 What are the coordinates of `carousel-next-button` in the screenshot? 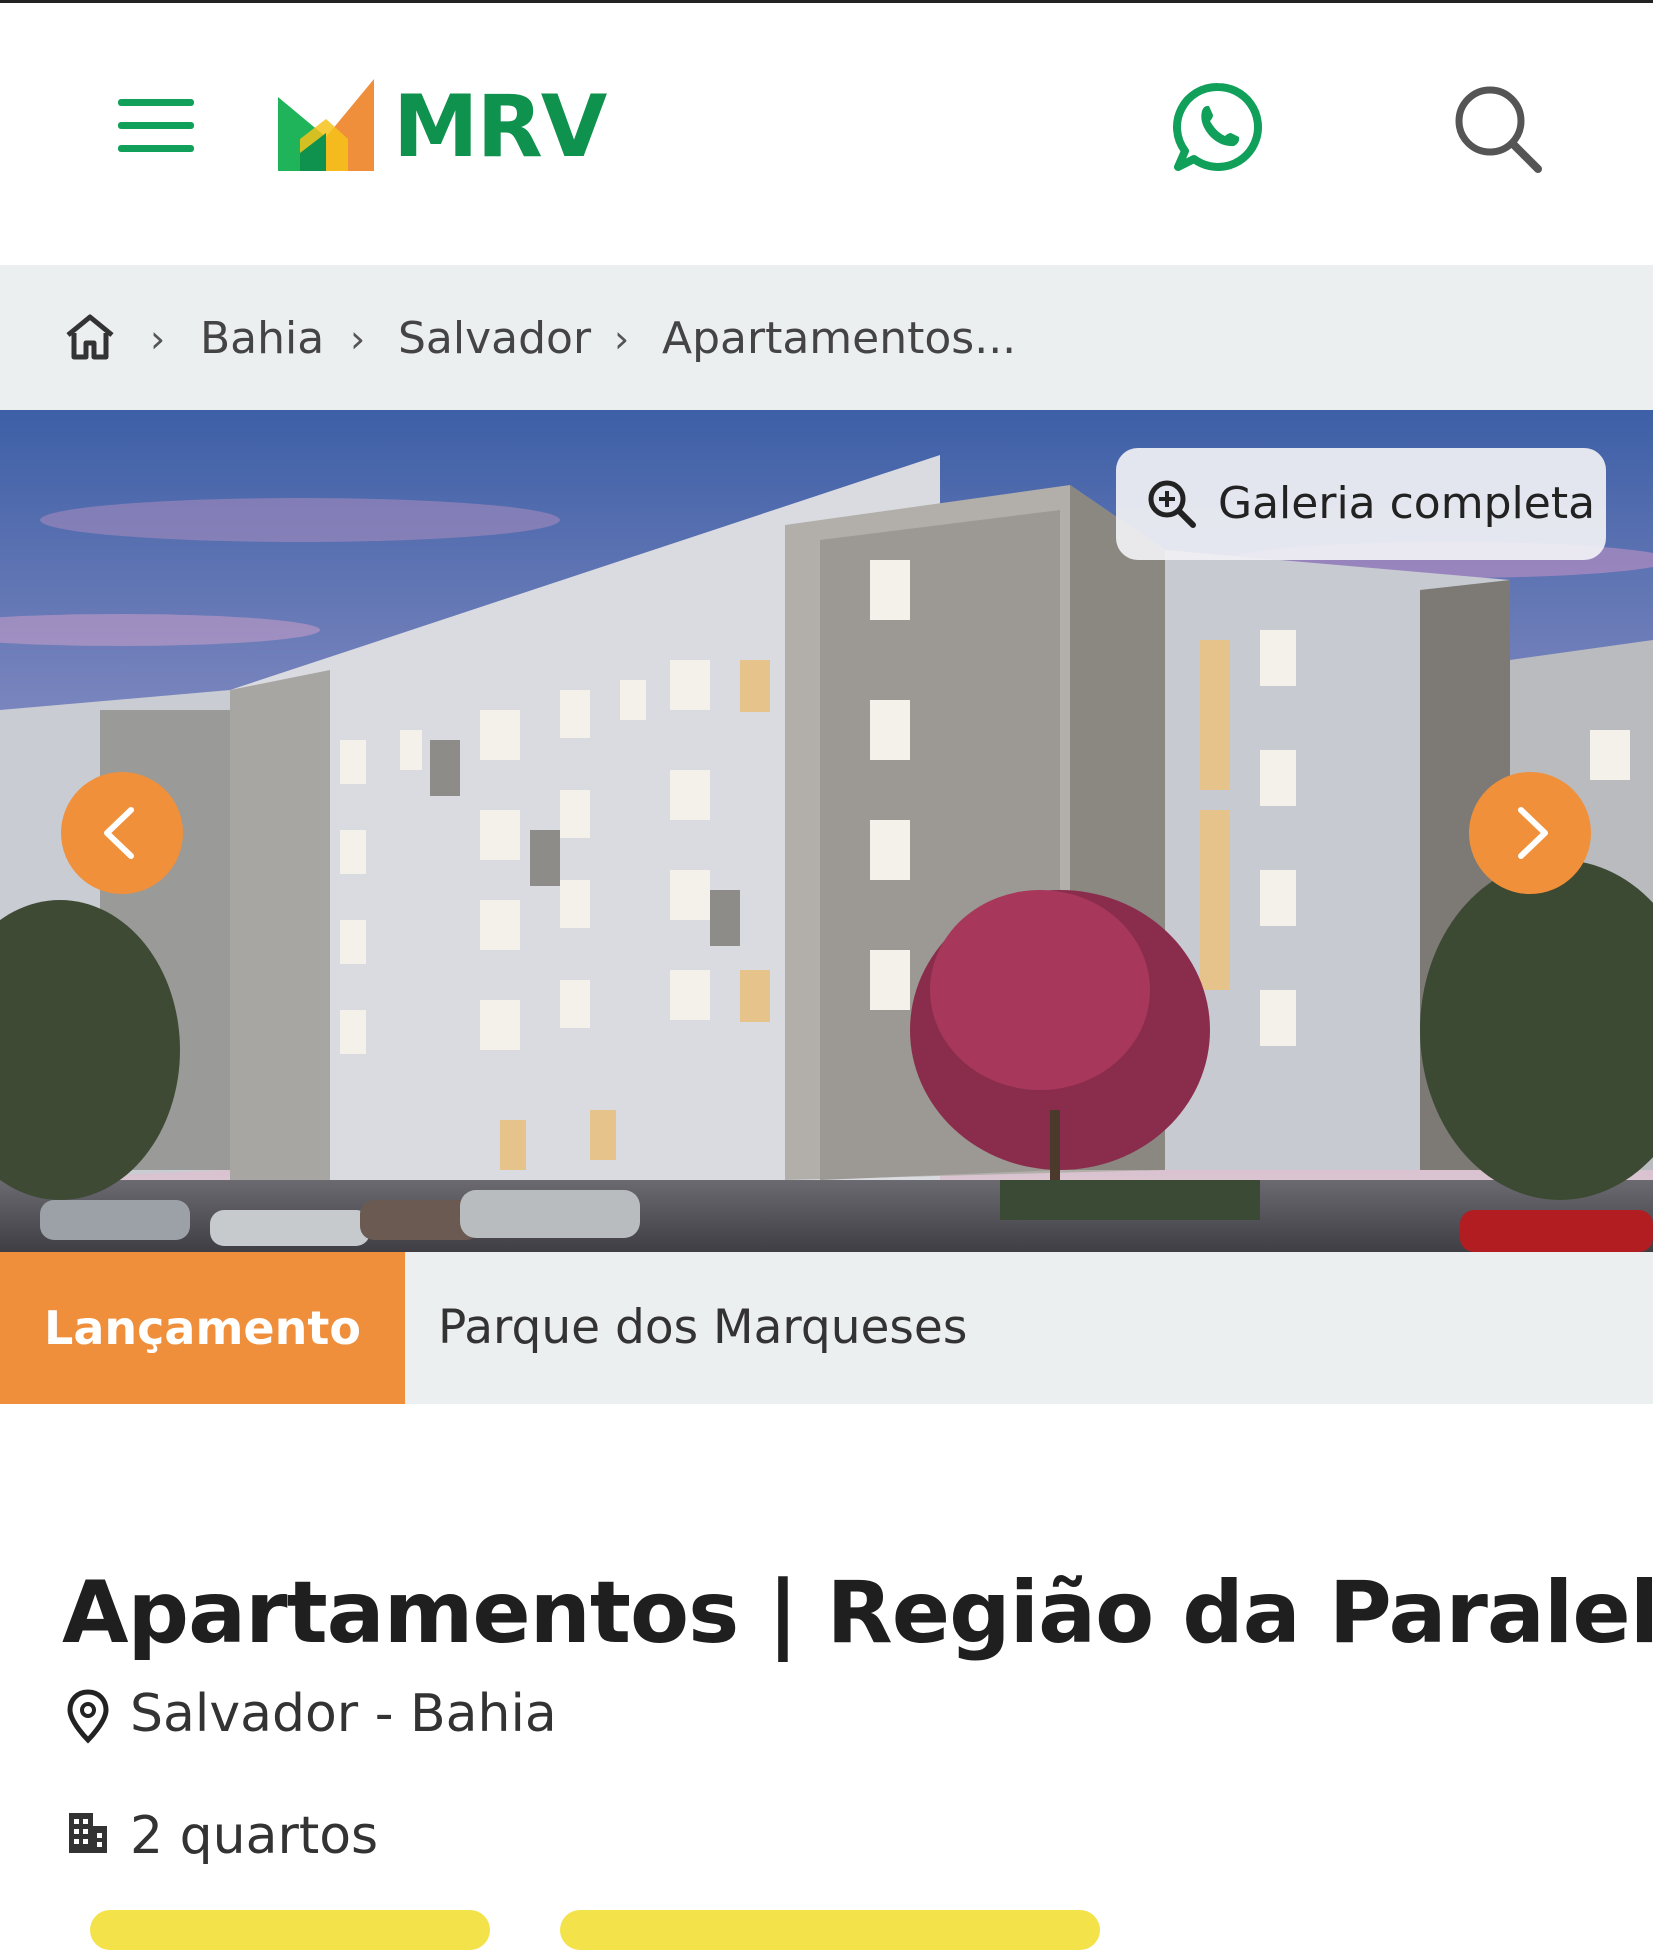 It's located at (1530, 833).